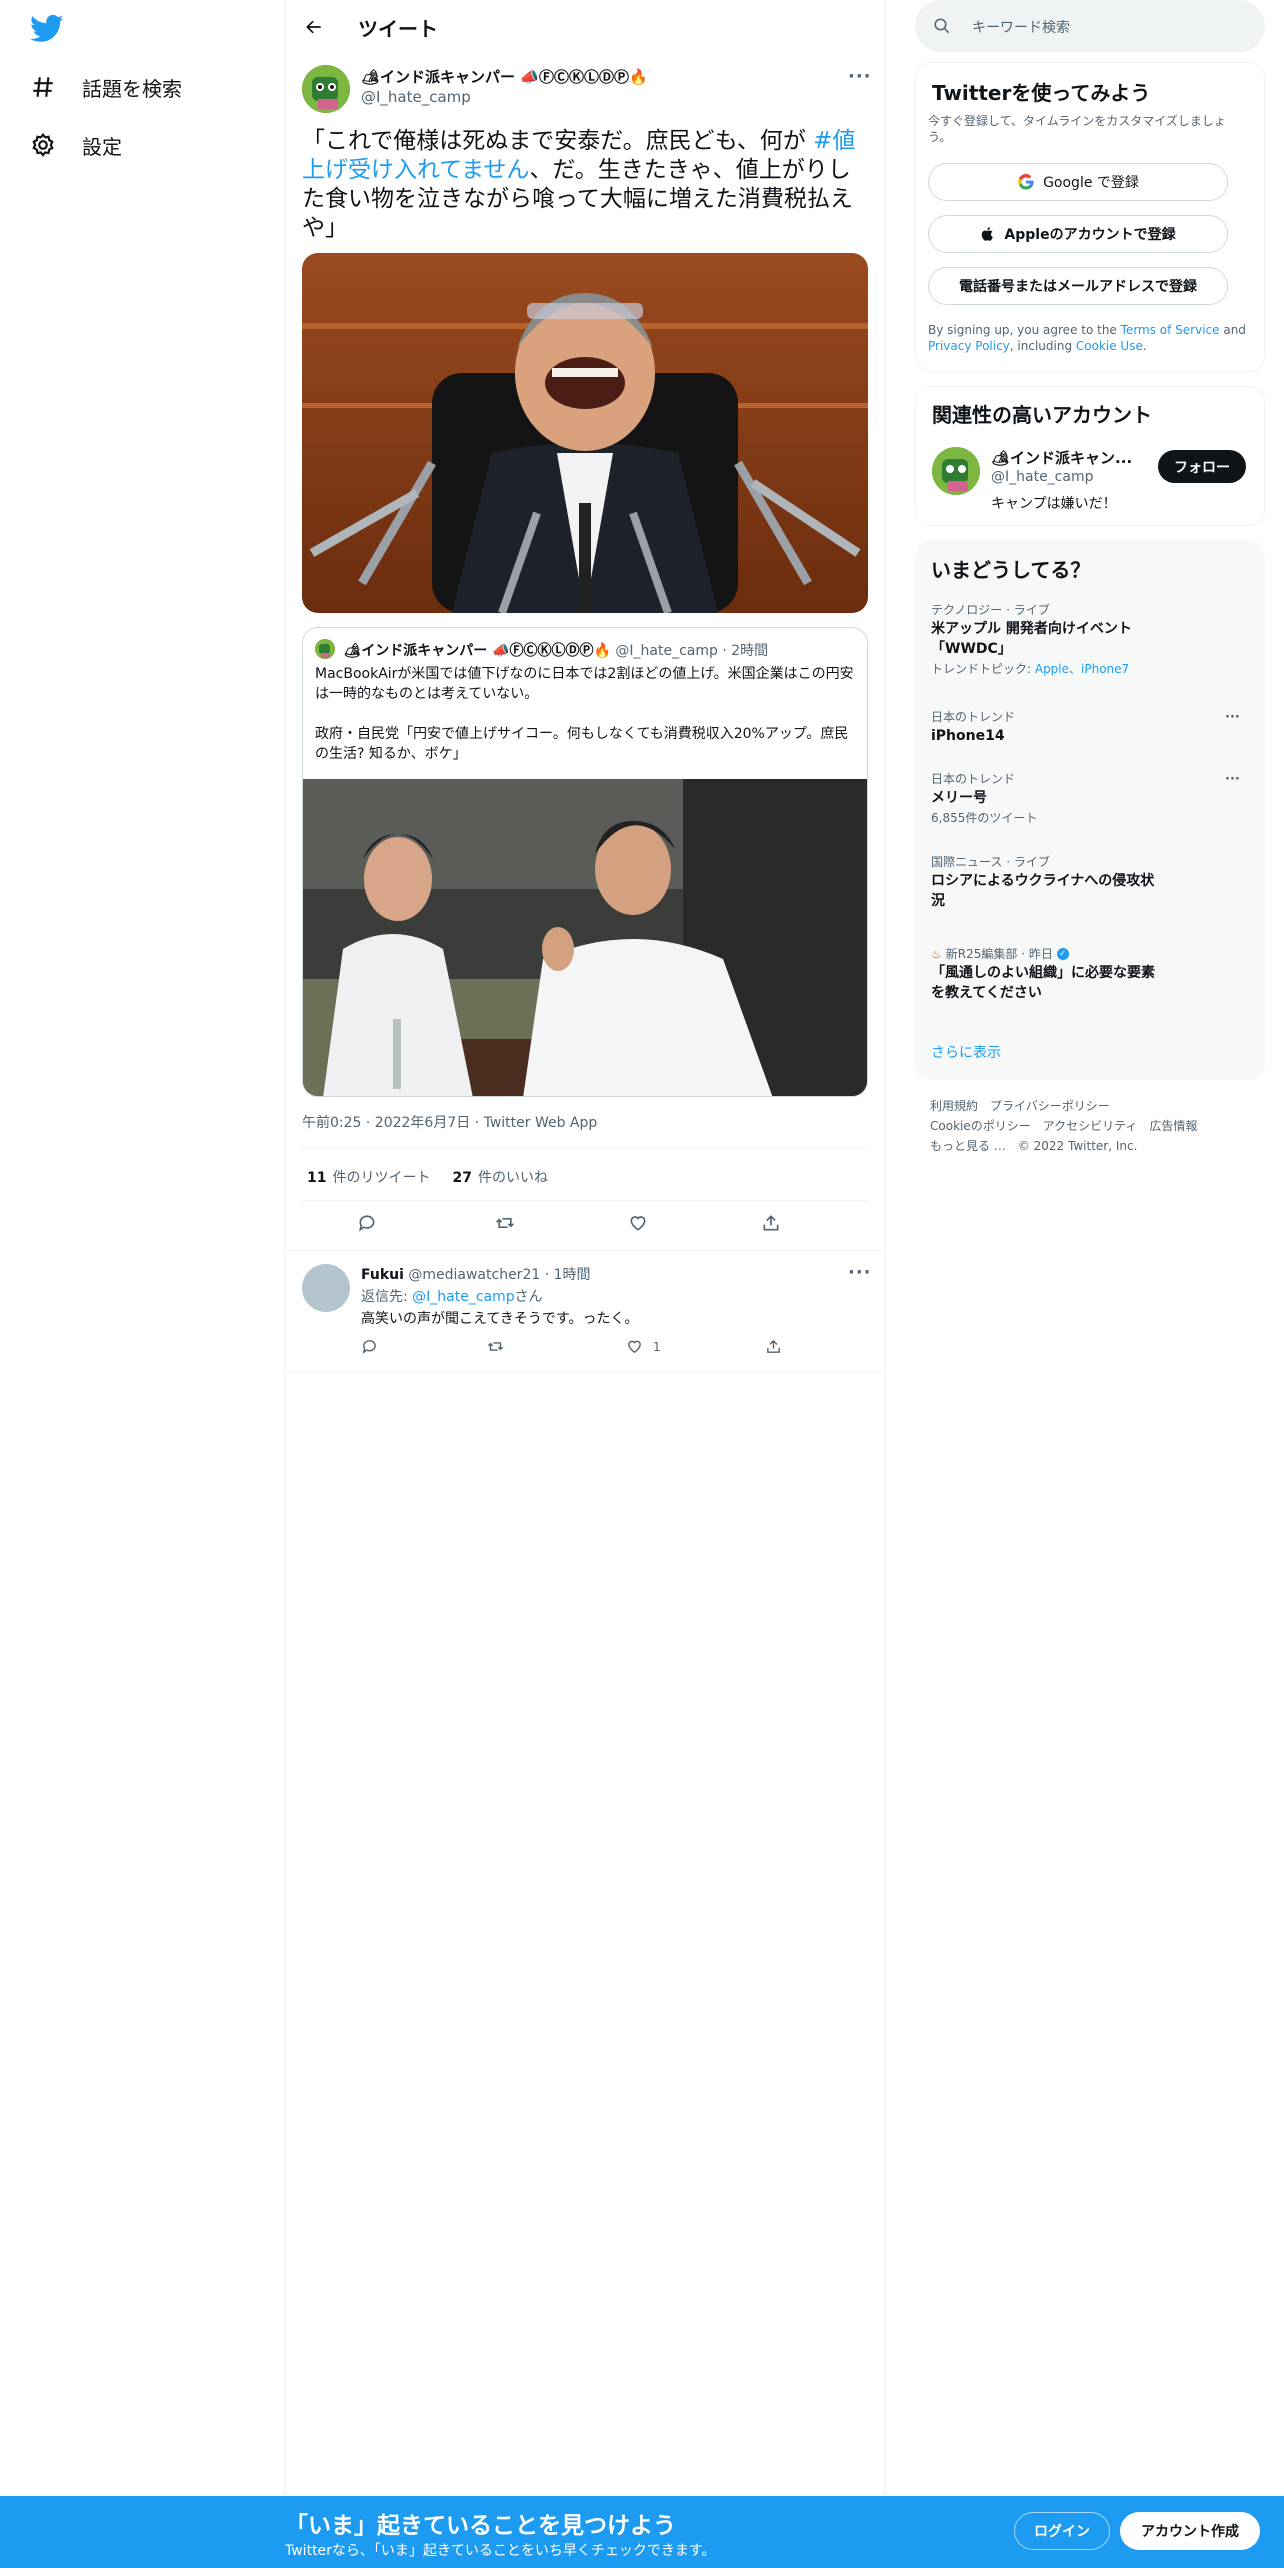 The width and height of the screenshot is (1284, 2568). I want to click on trend-subtitle: トレンドトピック: Apple、iPhone7, so click(1081, 669).